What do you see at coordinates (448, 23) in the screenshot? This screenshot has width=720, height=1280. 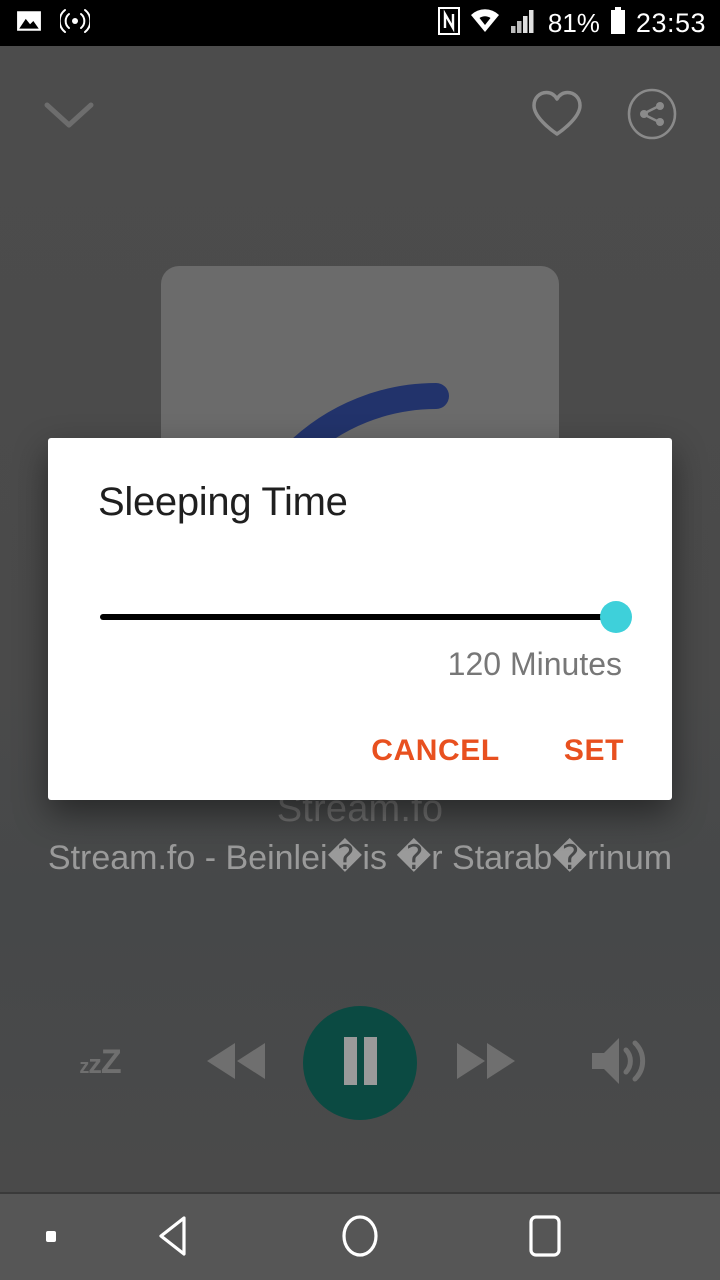 I see `nfc-icon` at bounding box center [448, 23].